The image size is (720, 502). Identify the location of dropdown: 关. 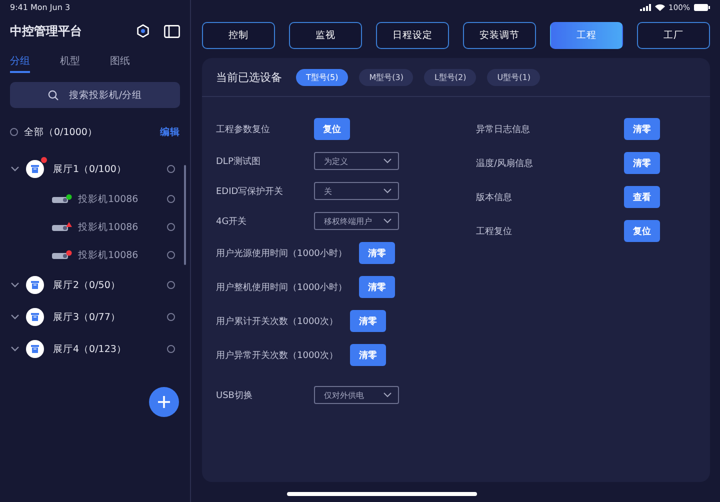
(356, 191).